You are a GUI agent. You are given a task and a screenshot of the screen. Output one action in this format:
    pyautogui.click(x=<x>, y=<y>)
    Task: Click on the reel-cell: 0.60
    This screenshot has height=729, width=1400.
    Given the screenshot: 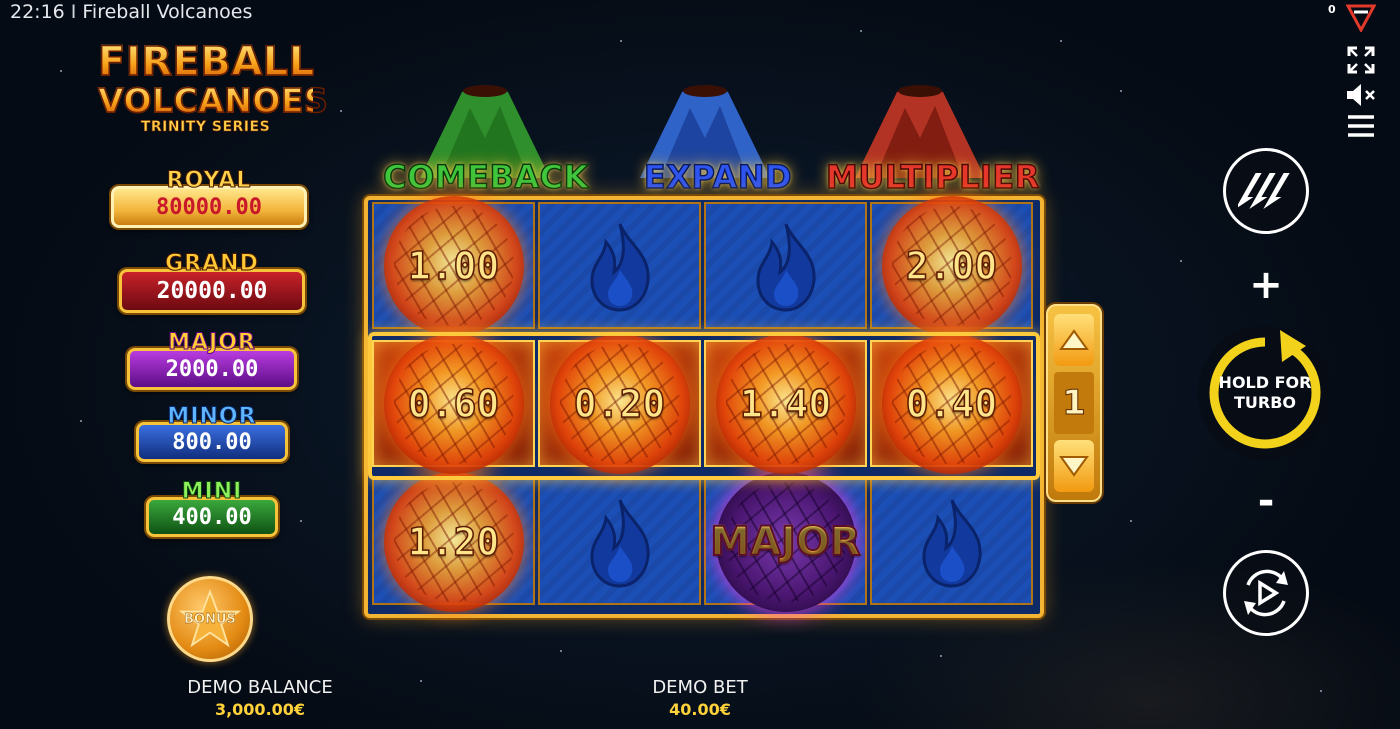 What is the action you would take?
    pyautogui.click(x=453, y=403)
    